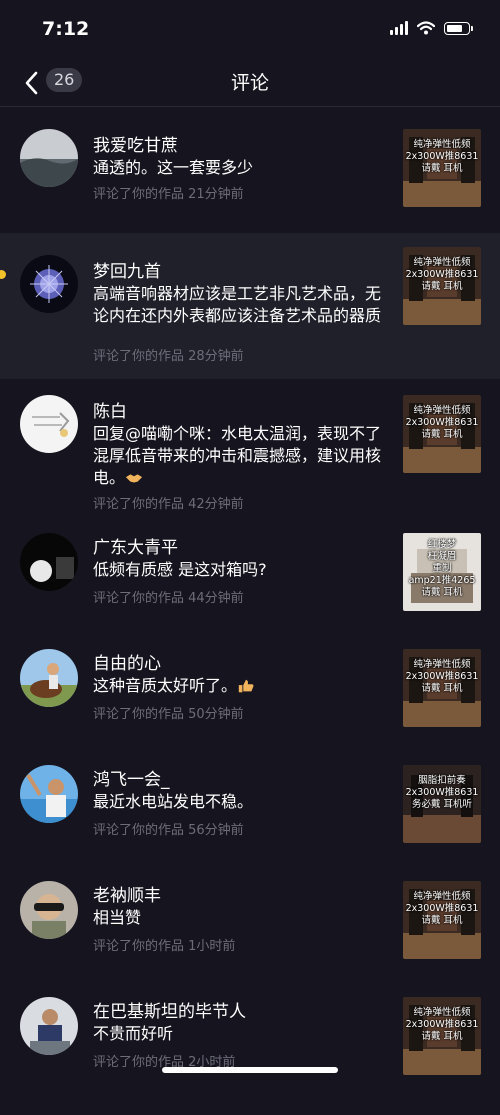 This screenshot has width=500, height=1115. What do you see at coordinates (168, 714) in the screenshot?
I see `comment-meta: 评论了你的作品 50分钟前` at bounding box center [168, 714].